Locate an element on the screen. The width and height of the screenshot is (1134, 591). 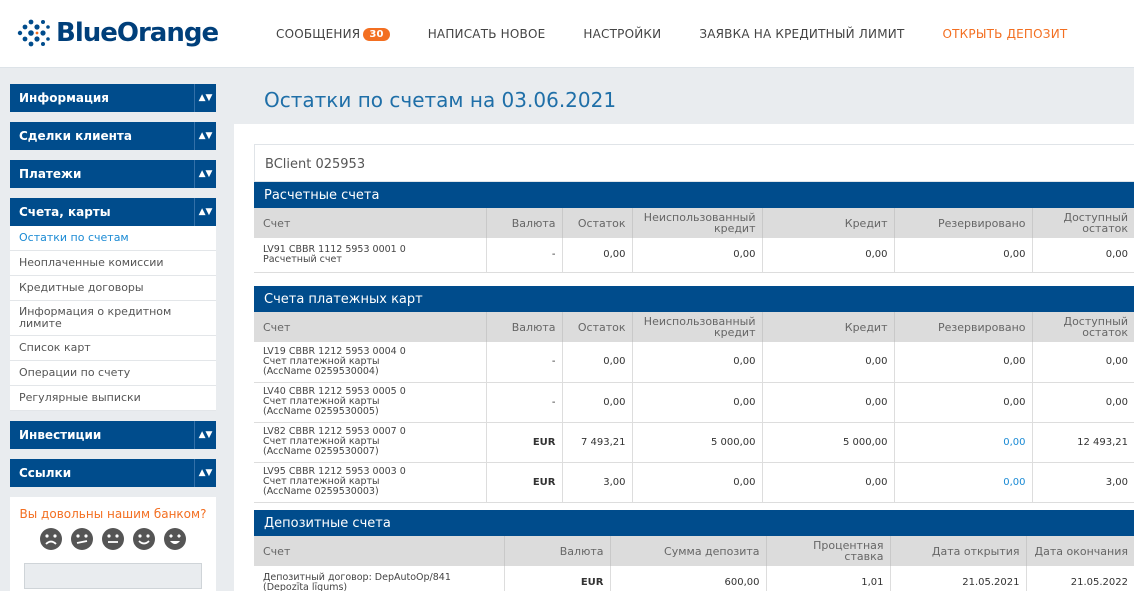
section-title: Депозитные счета is located at coordinates (694, 523).